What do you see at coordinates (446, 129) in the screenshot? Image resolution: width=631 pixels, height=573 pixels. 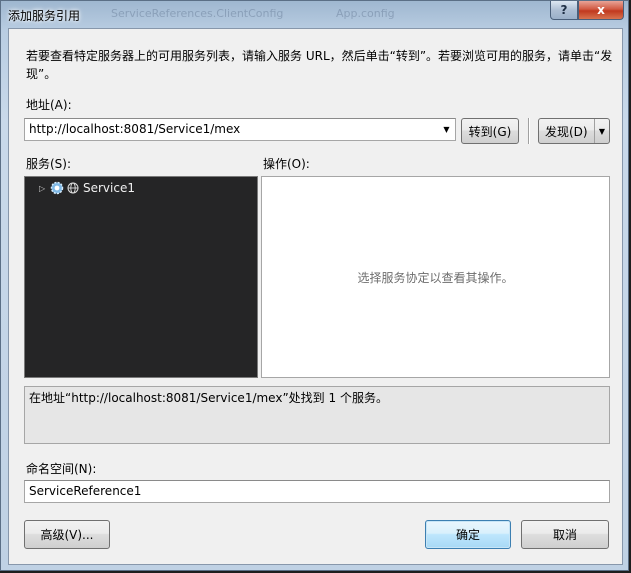 I see `combo-dropdown-arrow-icon: ▼` at bounding box center [446, 129].